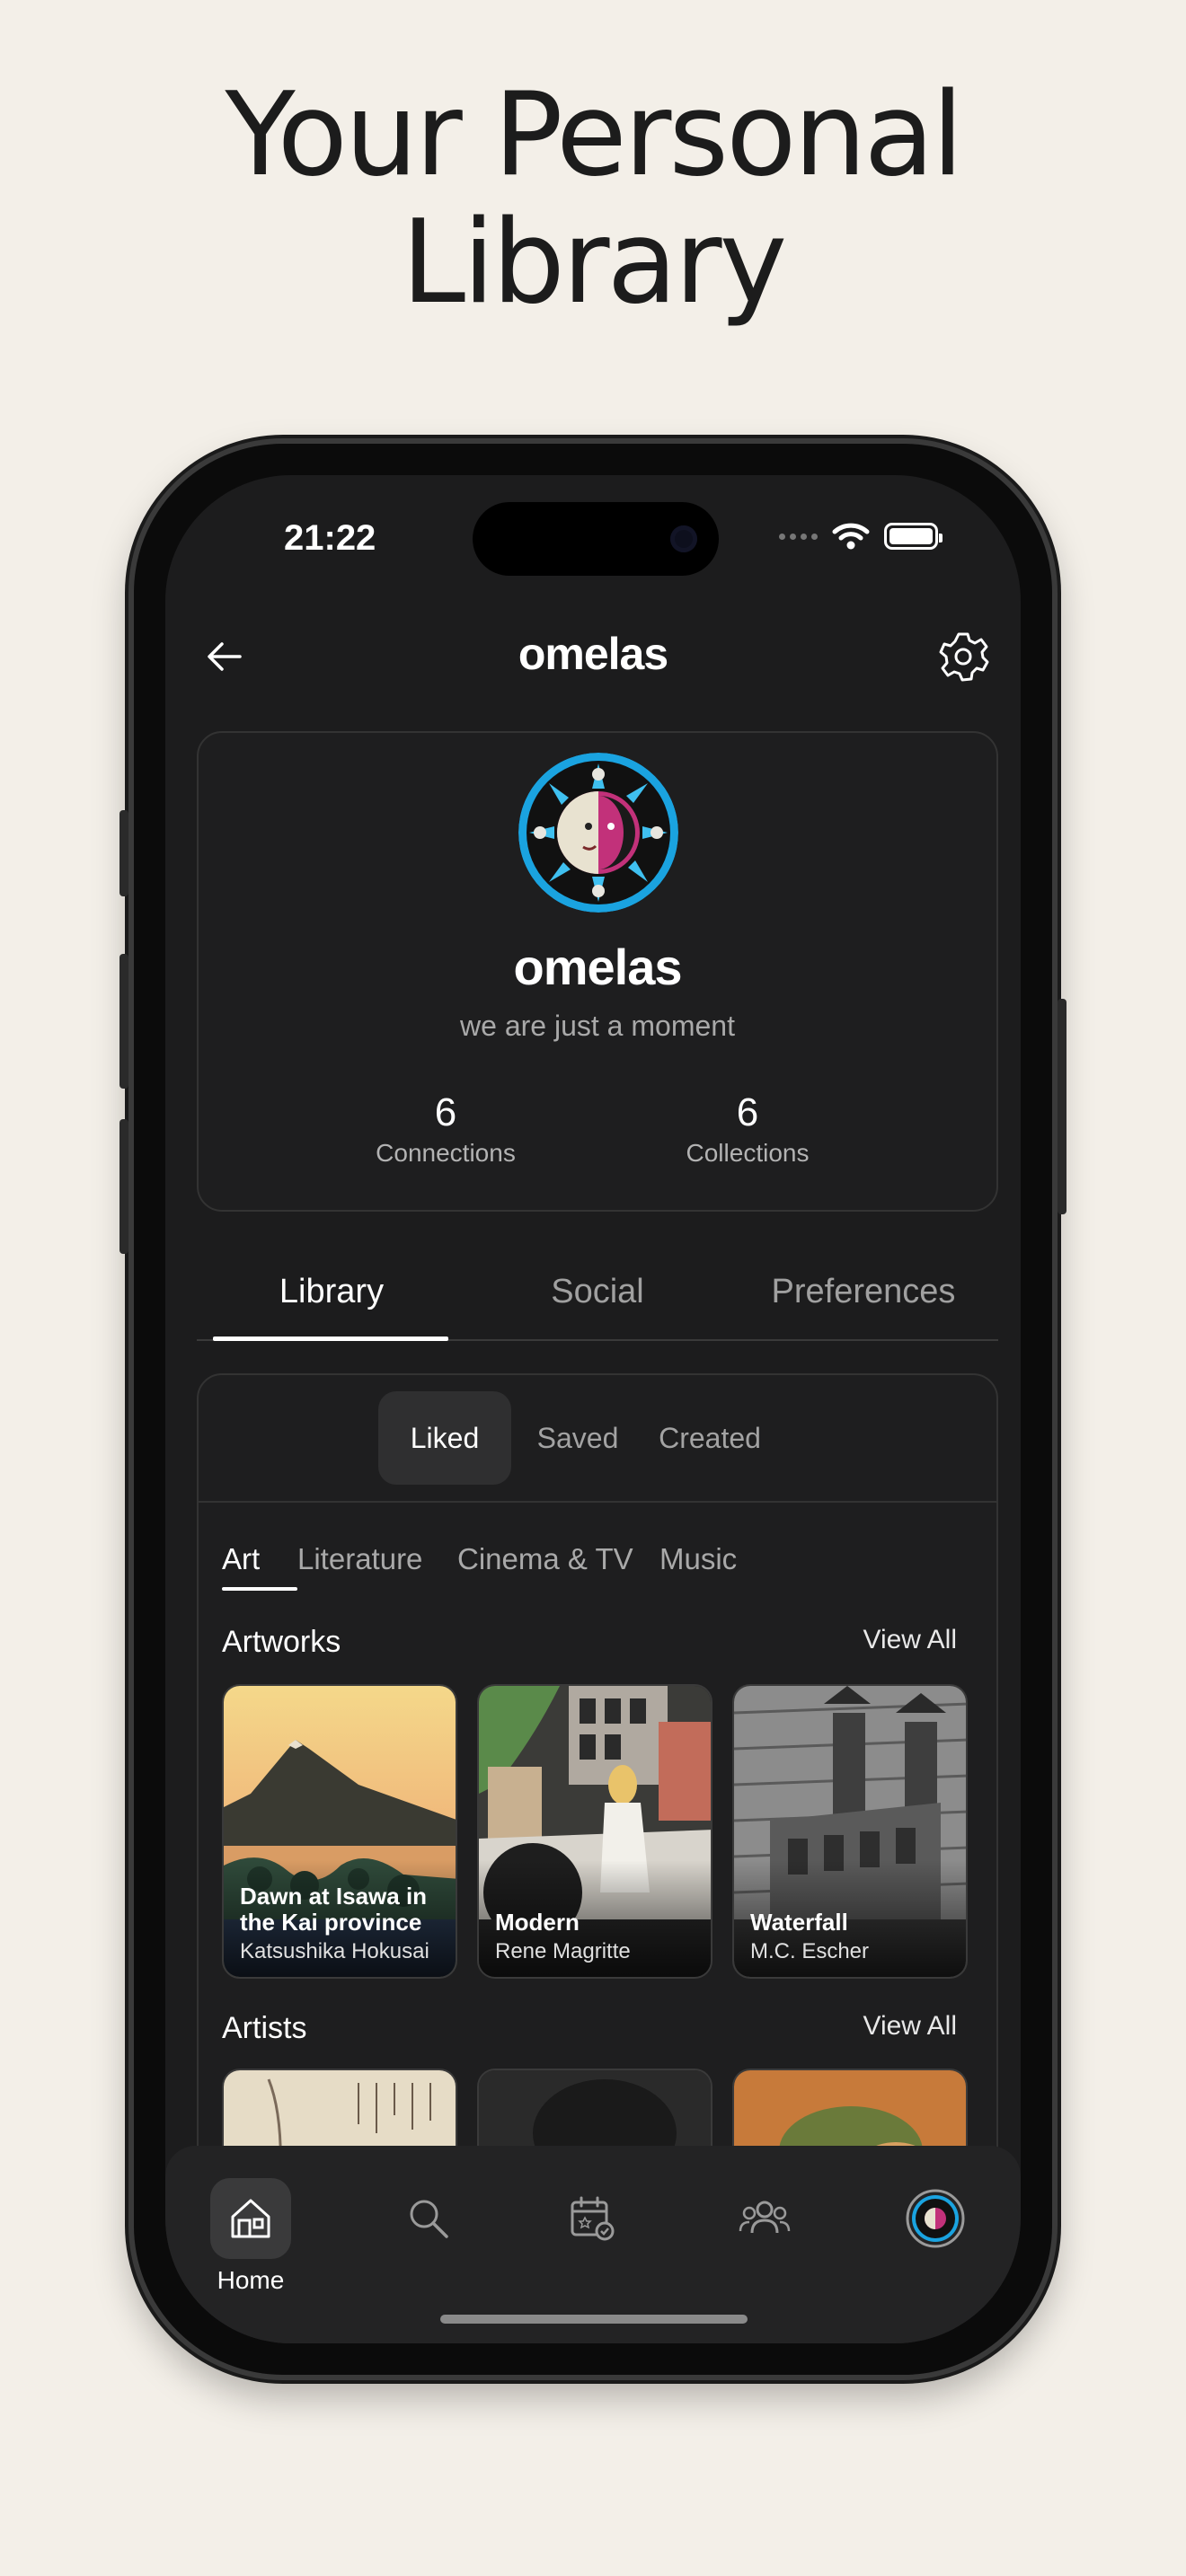 Image resolution: width=1186 pixels, height=2576 pixels. I want to click on power-button, so click(1062, 1106).